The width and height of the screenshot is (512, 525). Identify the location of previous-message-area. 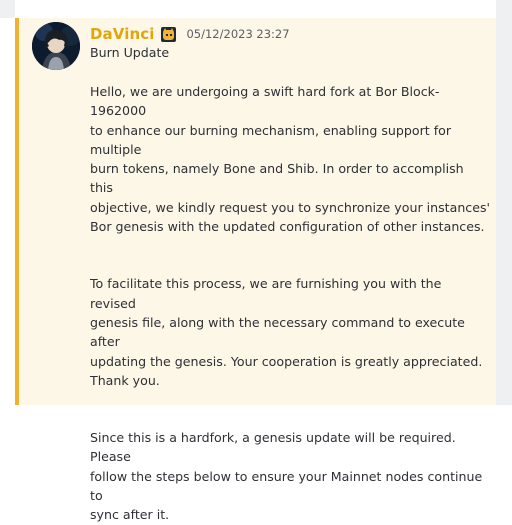
(256, 9).